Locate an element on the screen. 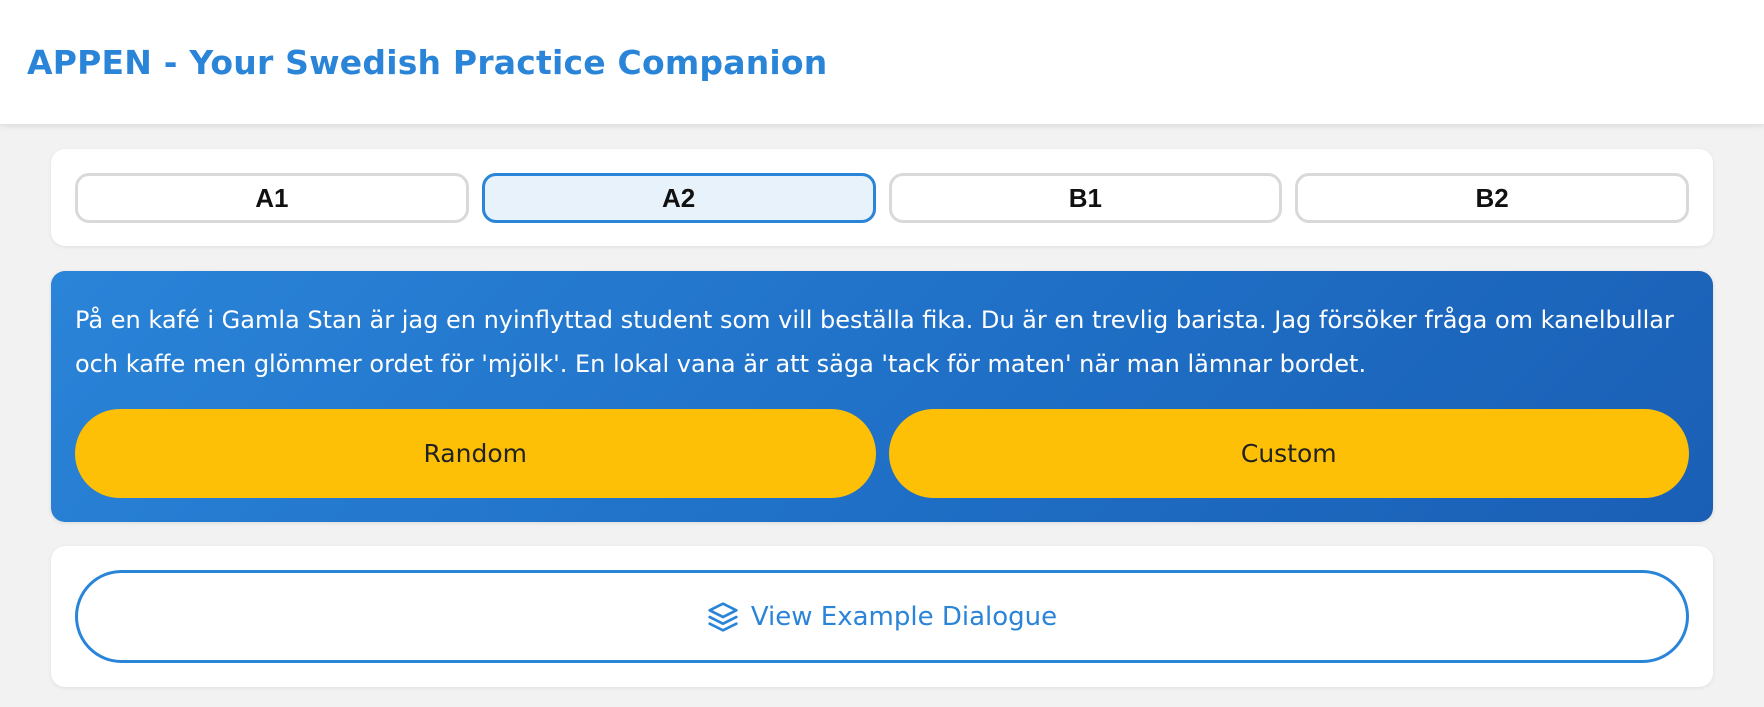  level-selector-card: A1 A2 B1 B2 is located at coordinates (882, 197).